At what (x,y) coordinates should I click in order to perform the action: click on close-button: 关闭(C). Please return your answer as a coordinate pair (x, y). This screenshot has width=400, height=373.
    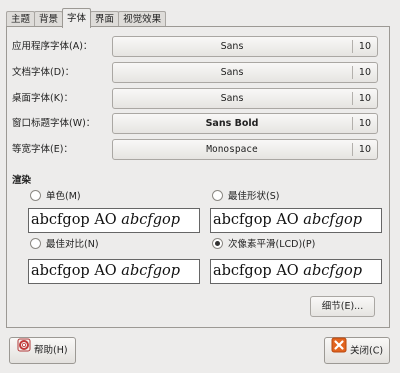
    Looking at the image, I should click on (357, 350).